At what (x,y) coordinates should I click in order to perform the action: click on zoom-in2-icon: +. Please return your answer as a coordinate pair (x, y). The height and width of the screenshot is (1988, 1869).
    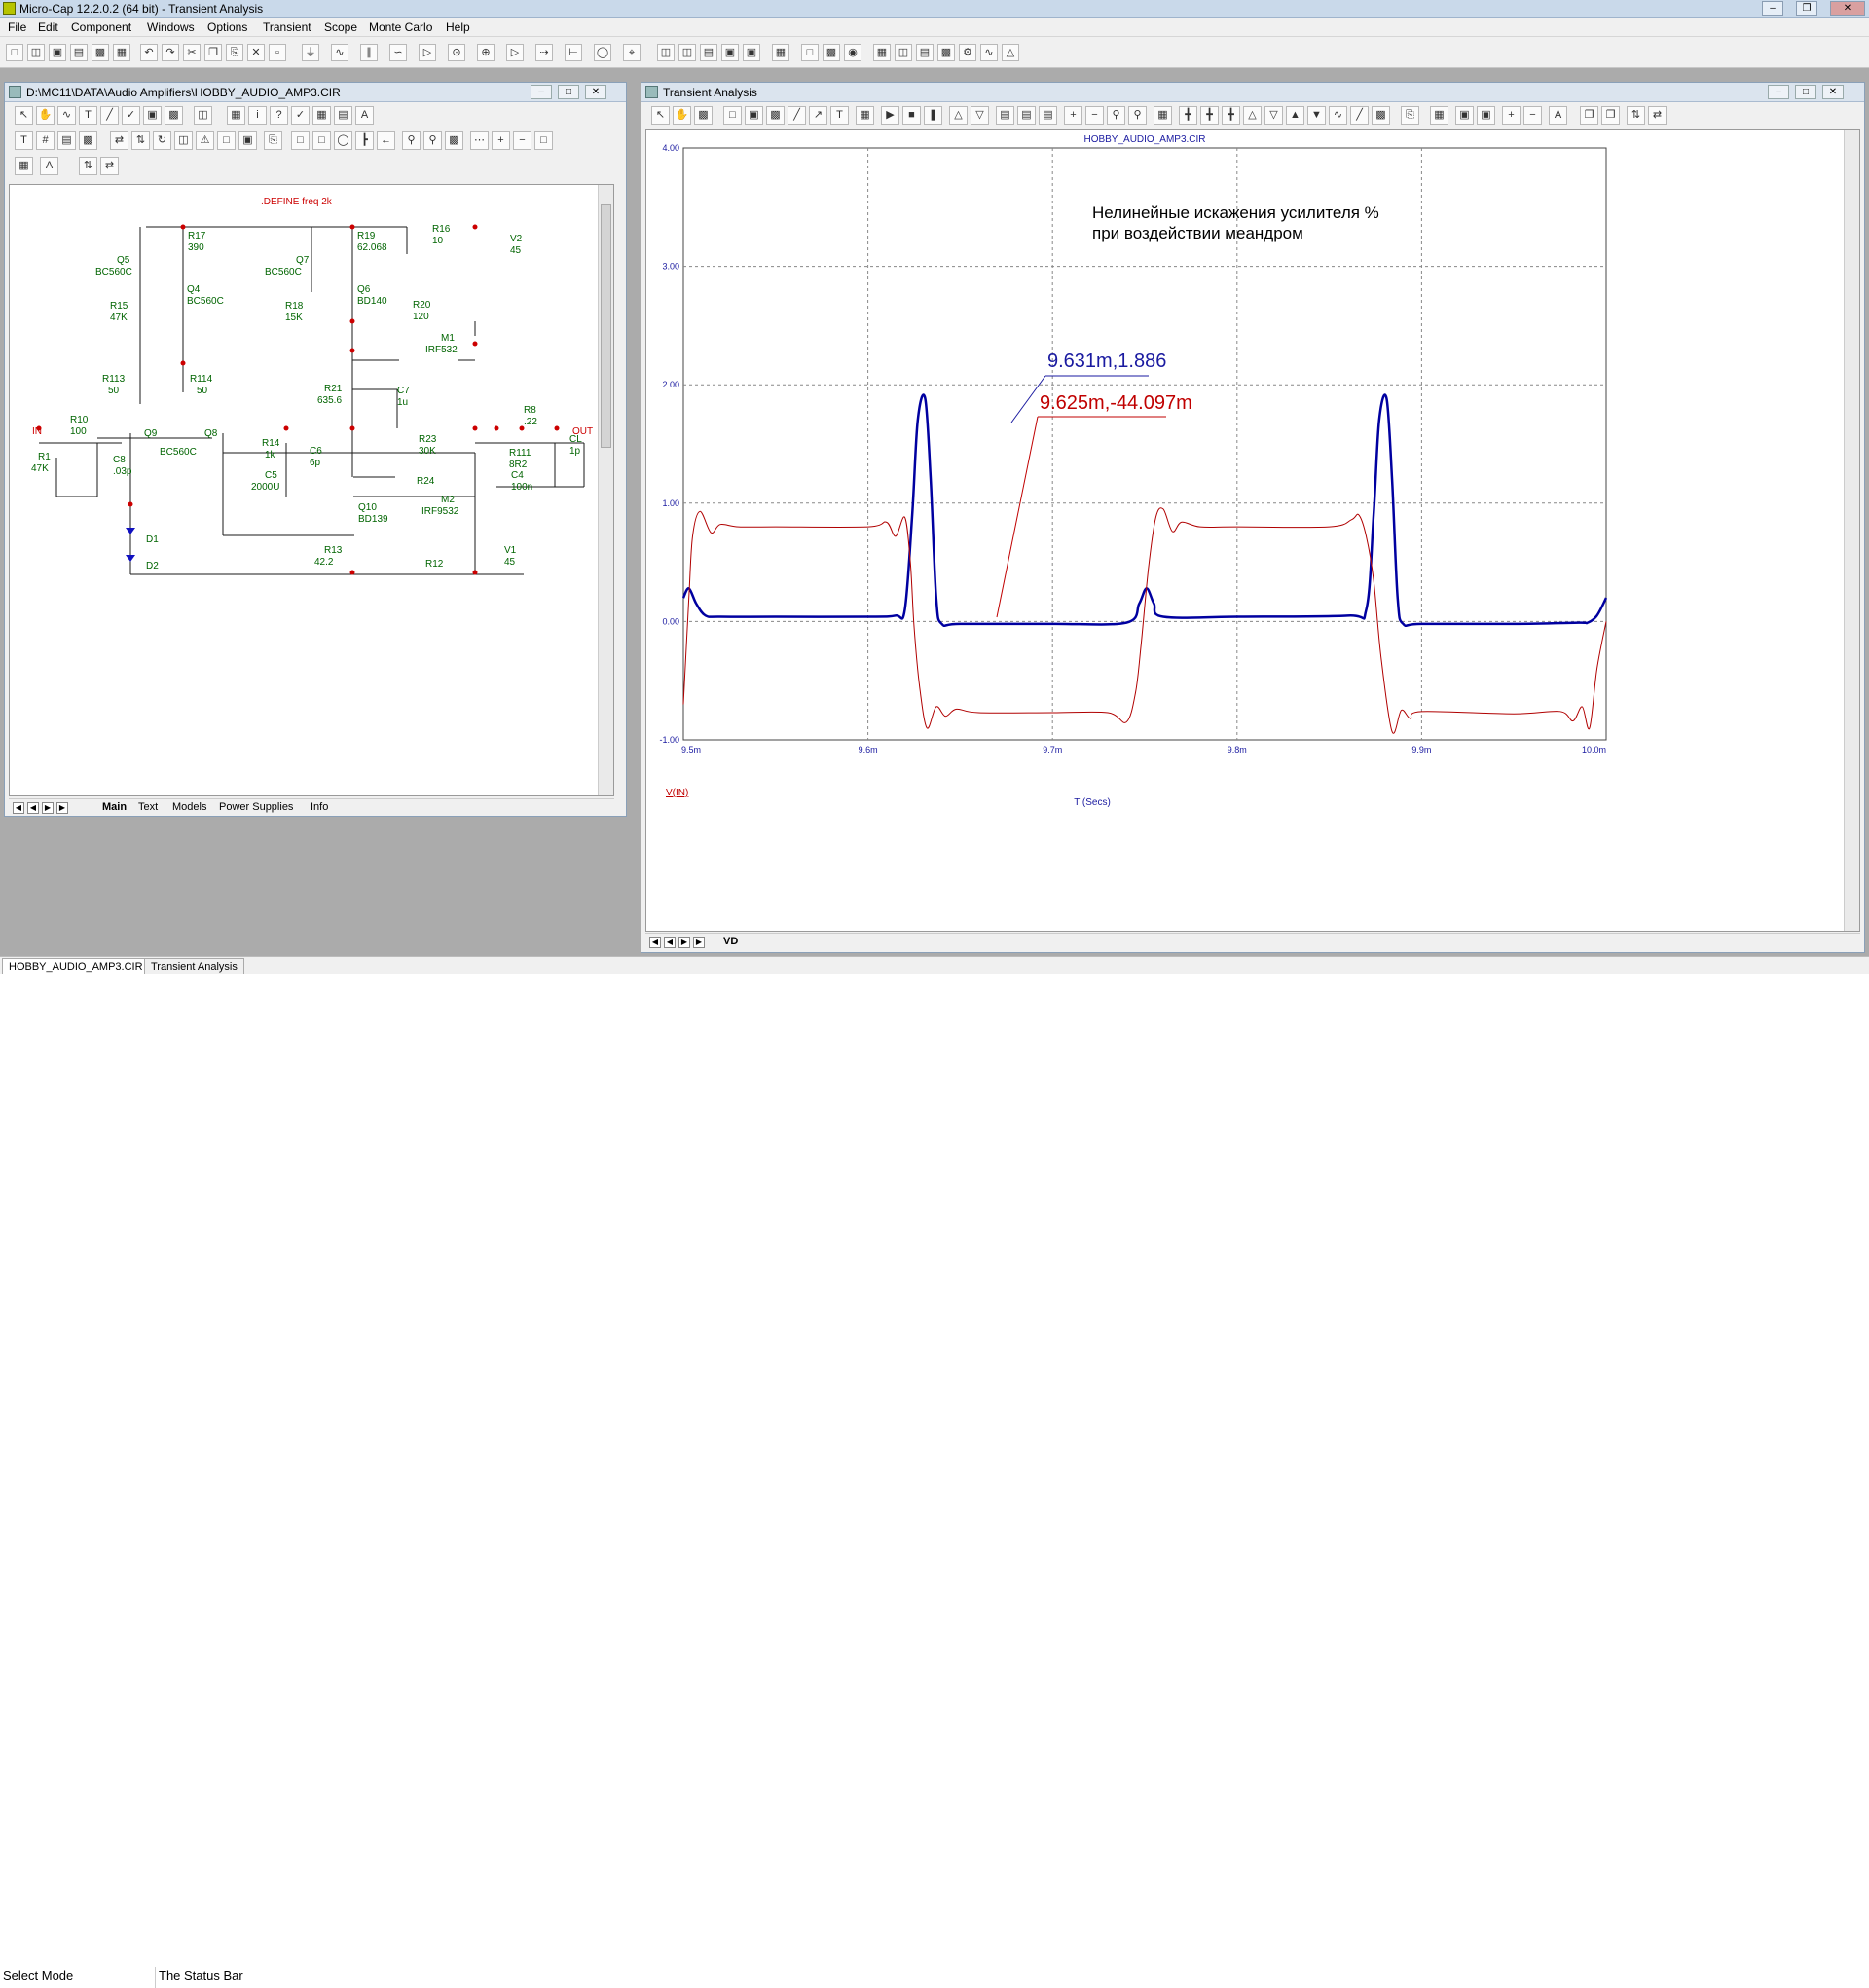
    Looking at the image, I should click on (1511, 115).